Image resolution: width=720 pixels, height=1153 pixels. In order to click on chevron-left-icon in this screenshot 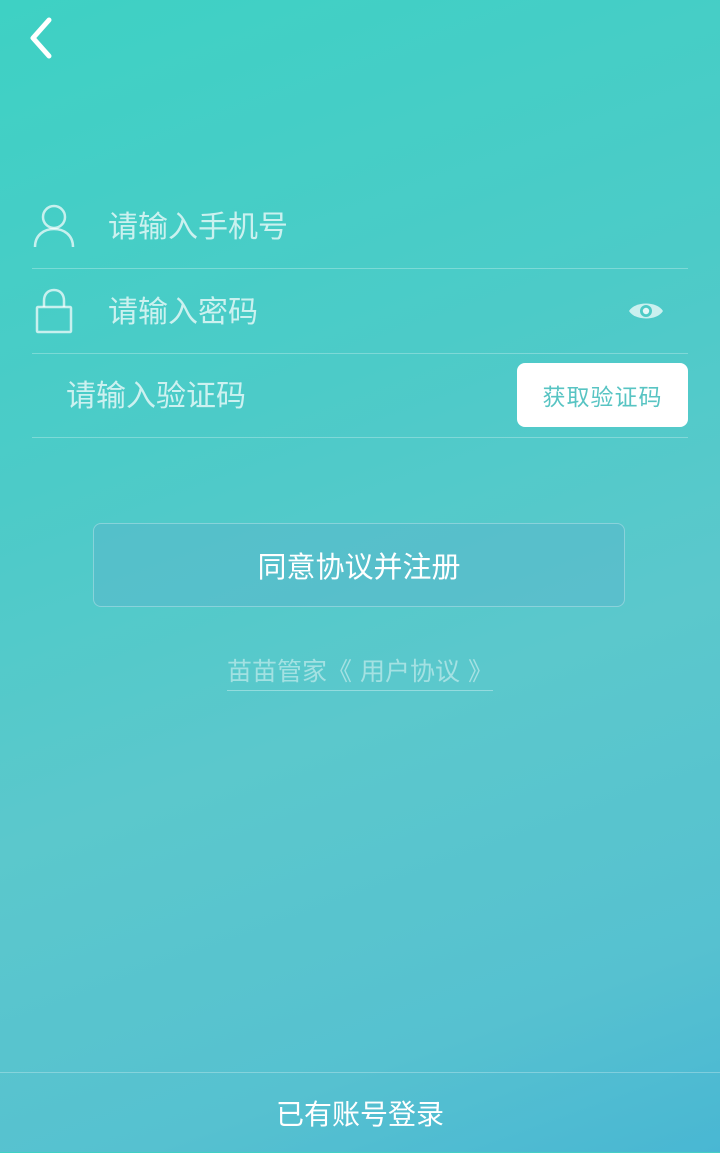, I will do `click(41, 38)`.